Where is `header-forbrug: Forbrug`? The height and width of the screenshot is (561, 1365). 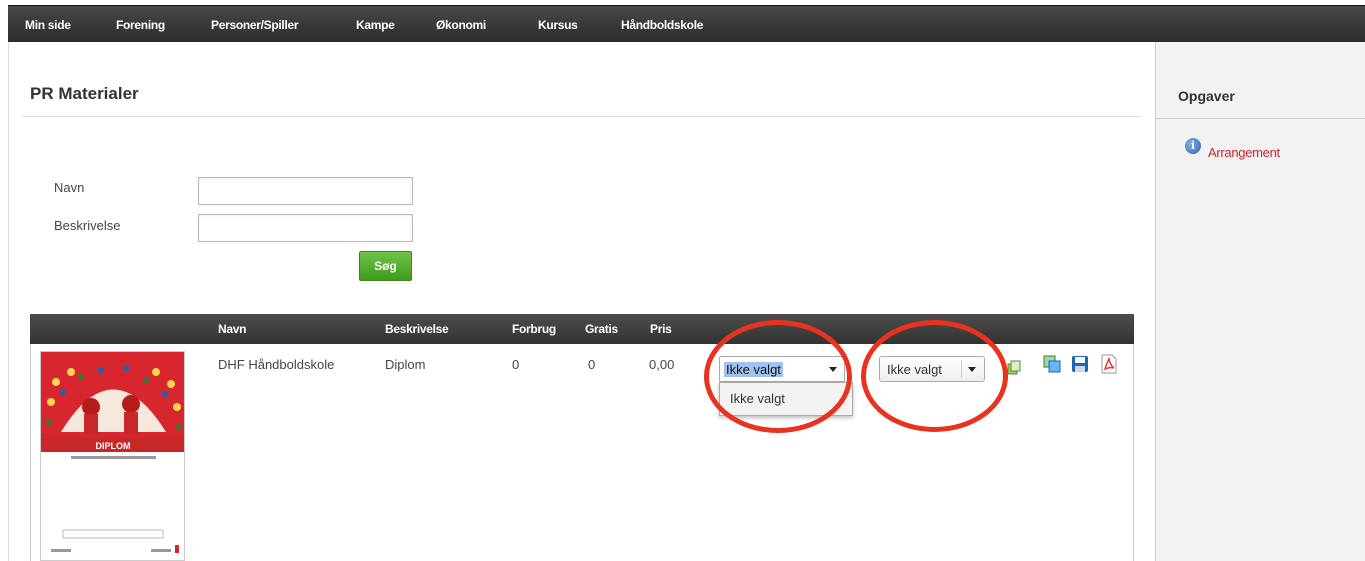 header-forbrug: Forbrug is located at coordinates (534, 329).